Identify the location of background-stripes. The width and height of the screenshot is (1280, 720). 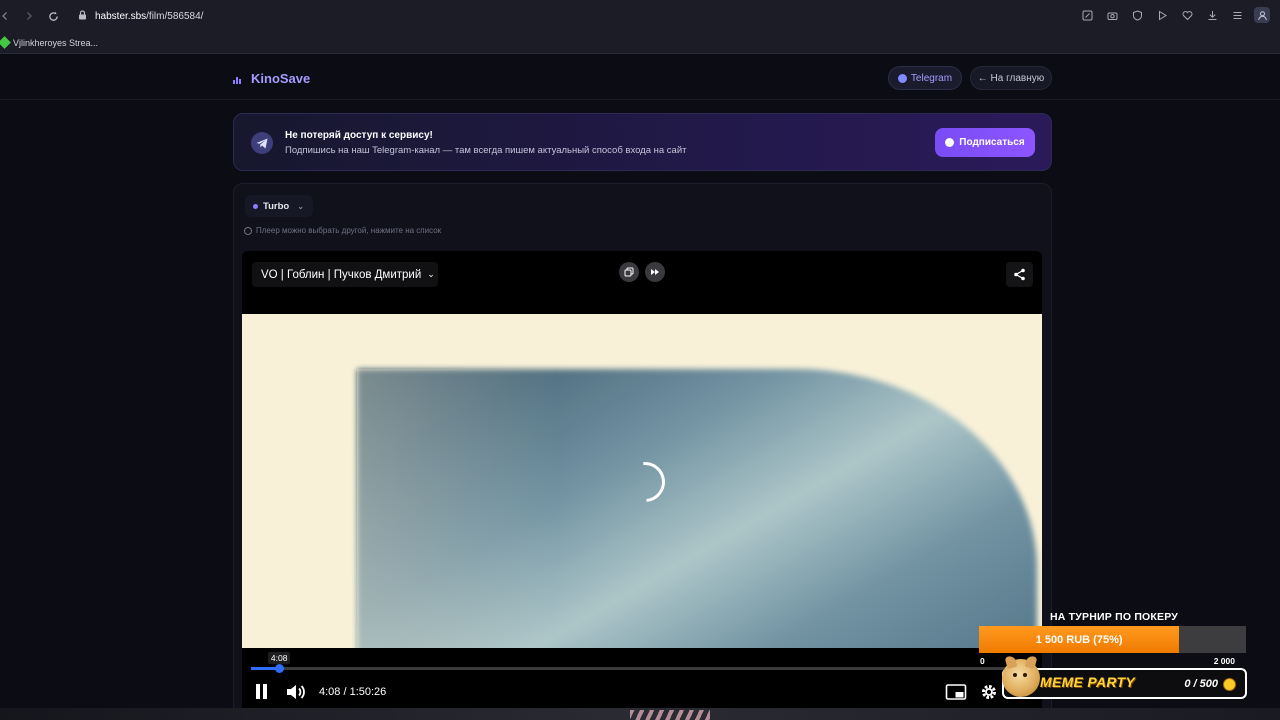
(670, 715).